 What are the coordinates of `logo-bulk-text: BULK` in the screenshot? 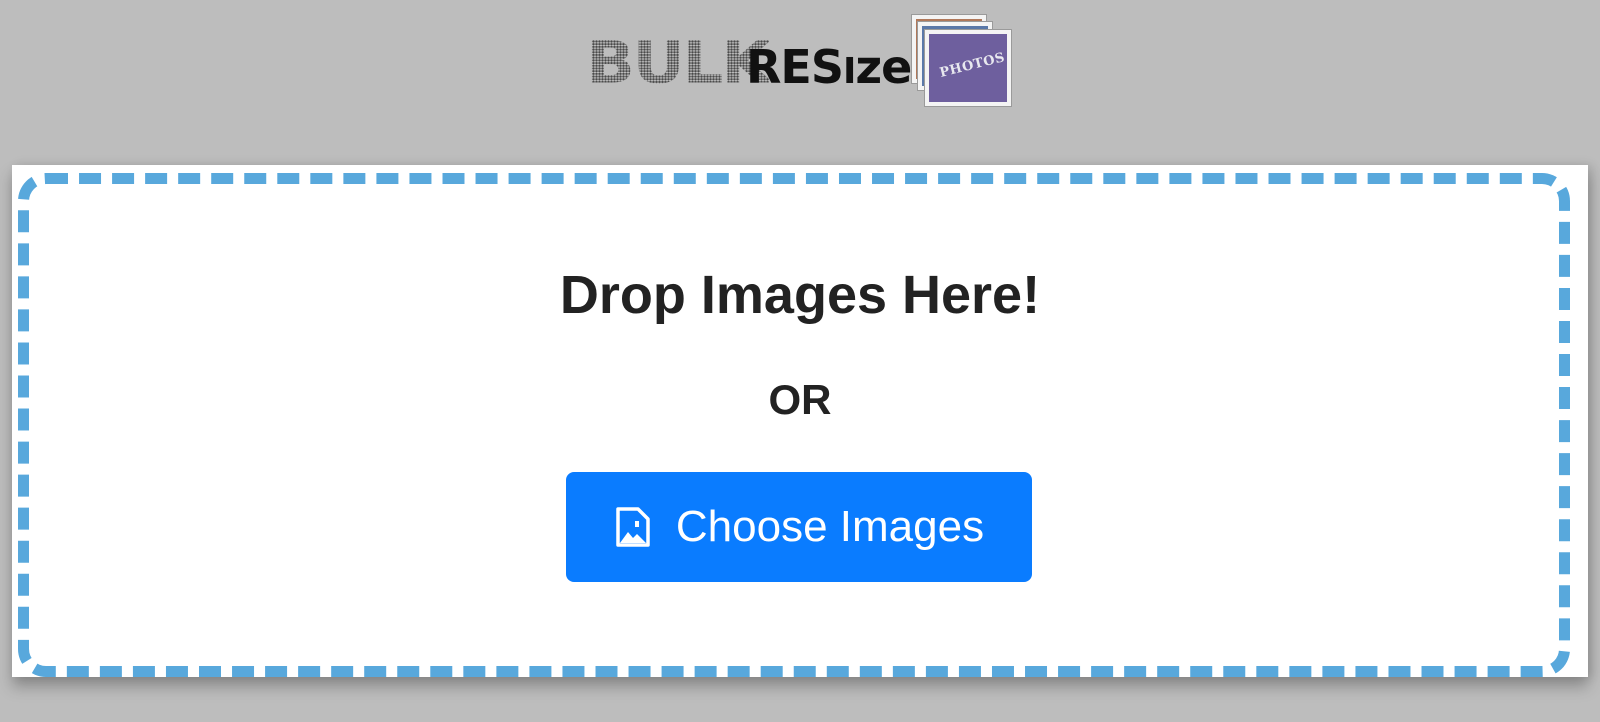 It's located at (678, 63).